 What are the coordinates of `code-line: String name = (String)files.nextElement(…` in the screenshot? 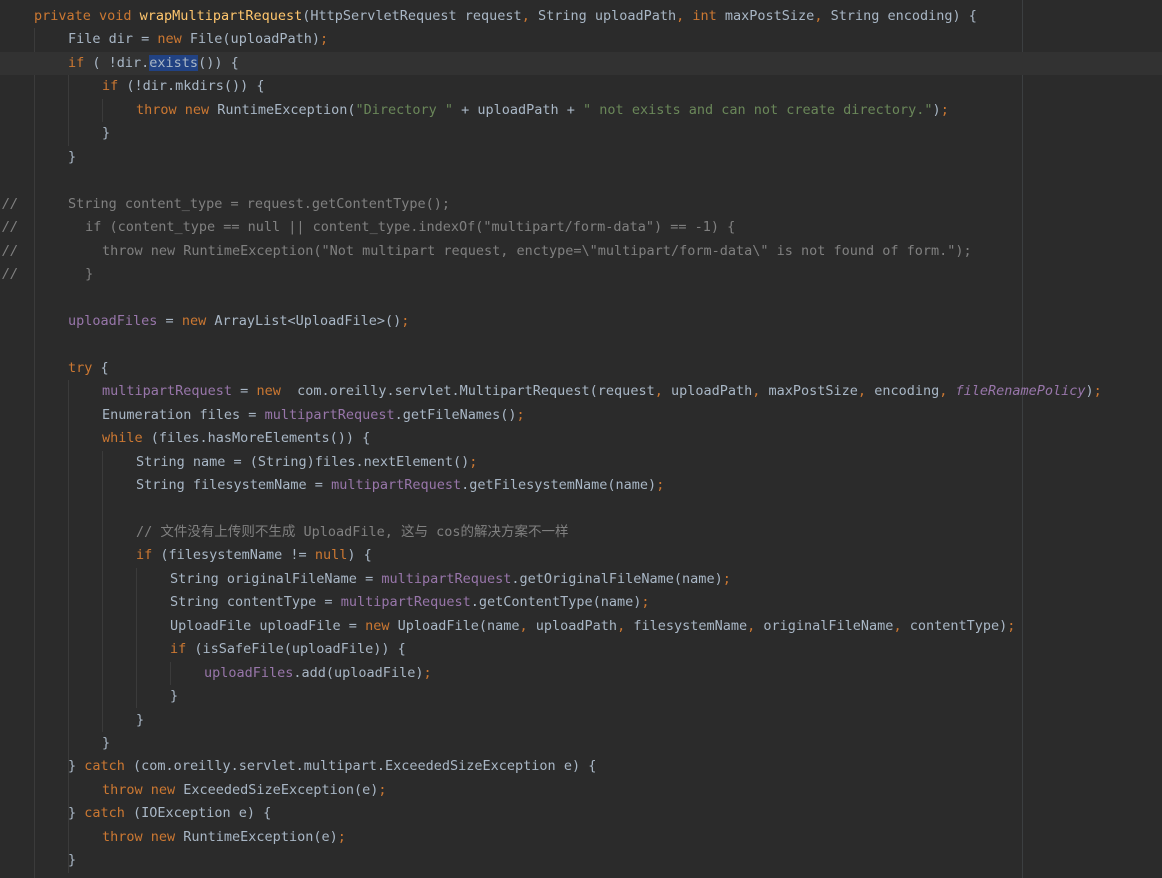 It's located at (581, 462).